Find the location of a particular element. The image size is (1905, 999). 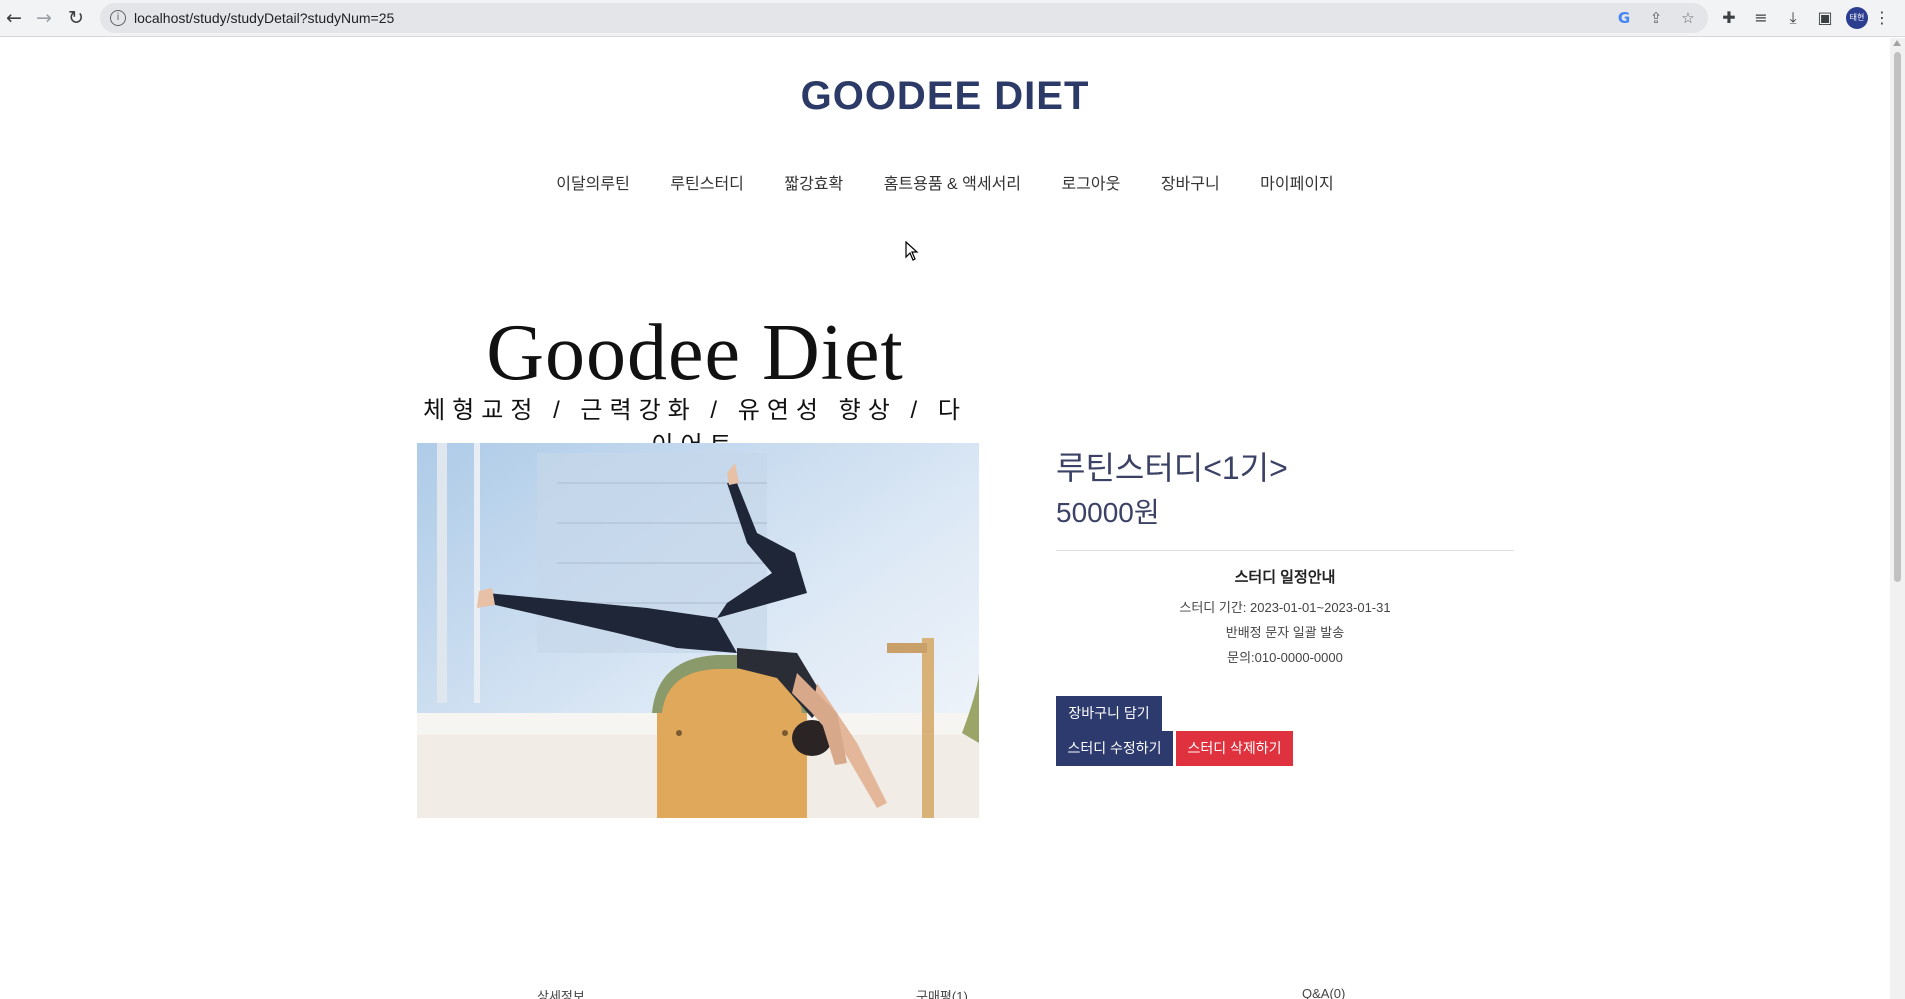

nav-item-home-training-goods: 홈트용품 & 액세서리 is located at coordinates (952, 182).